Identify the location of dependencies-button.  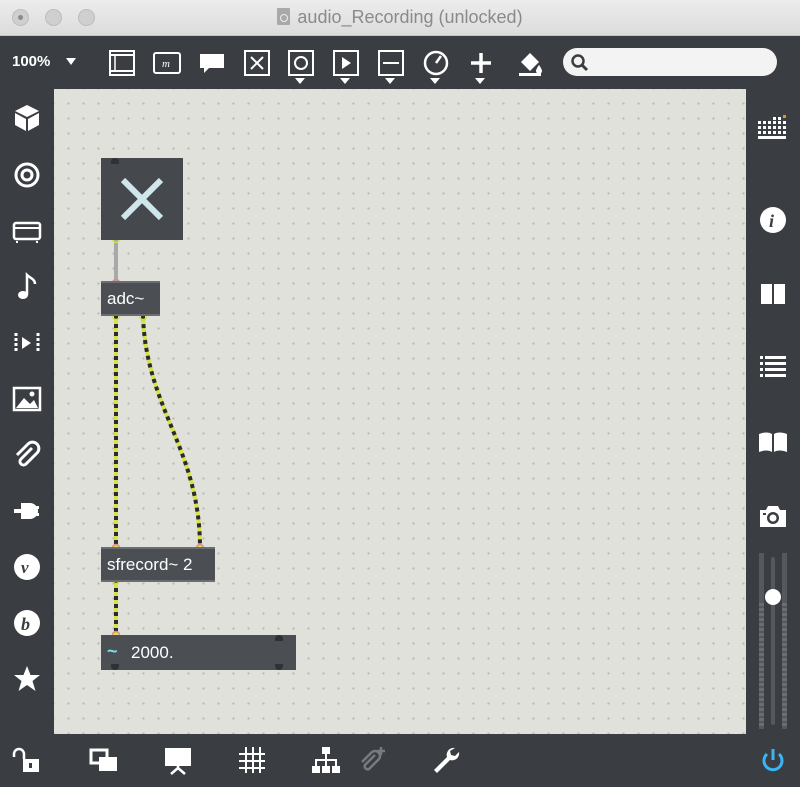
(326, 760).